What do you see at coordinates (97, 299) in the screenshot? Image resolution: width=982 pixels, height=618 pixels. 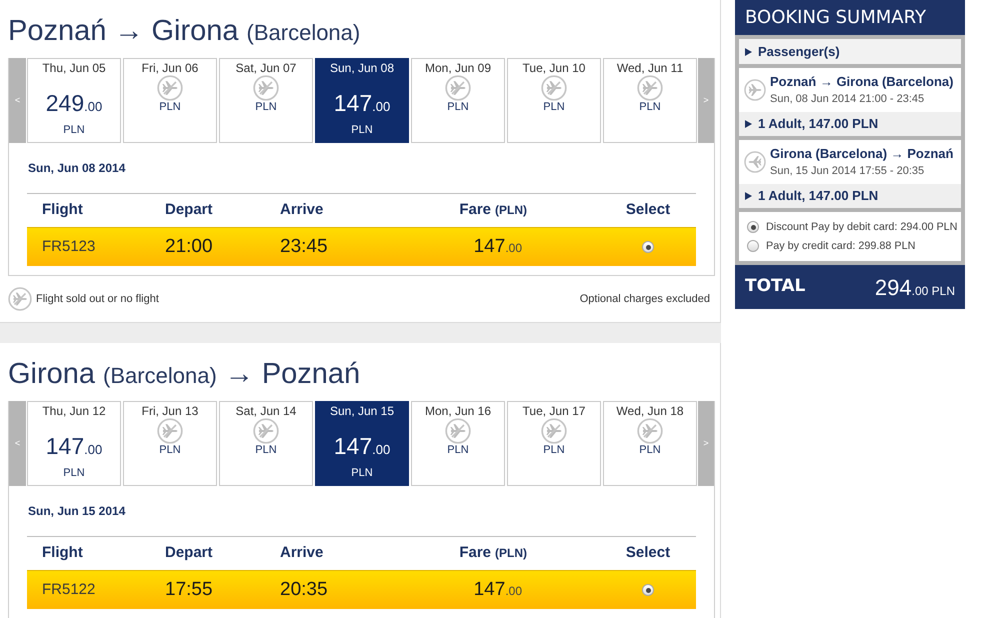 I see `legend-text: Flight sold out or no flight` at bounding box center [97, 299].